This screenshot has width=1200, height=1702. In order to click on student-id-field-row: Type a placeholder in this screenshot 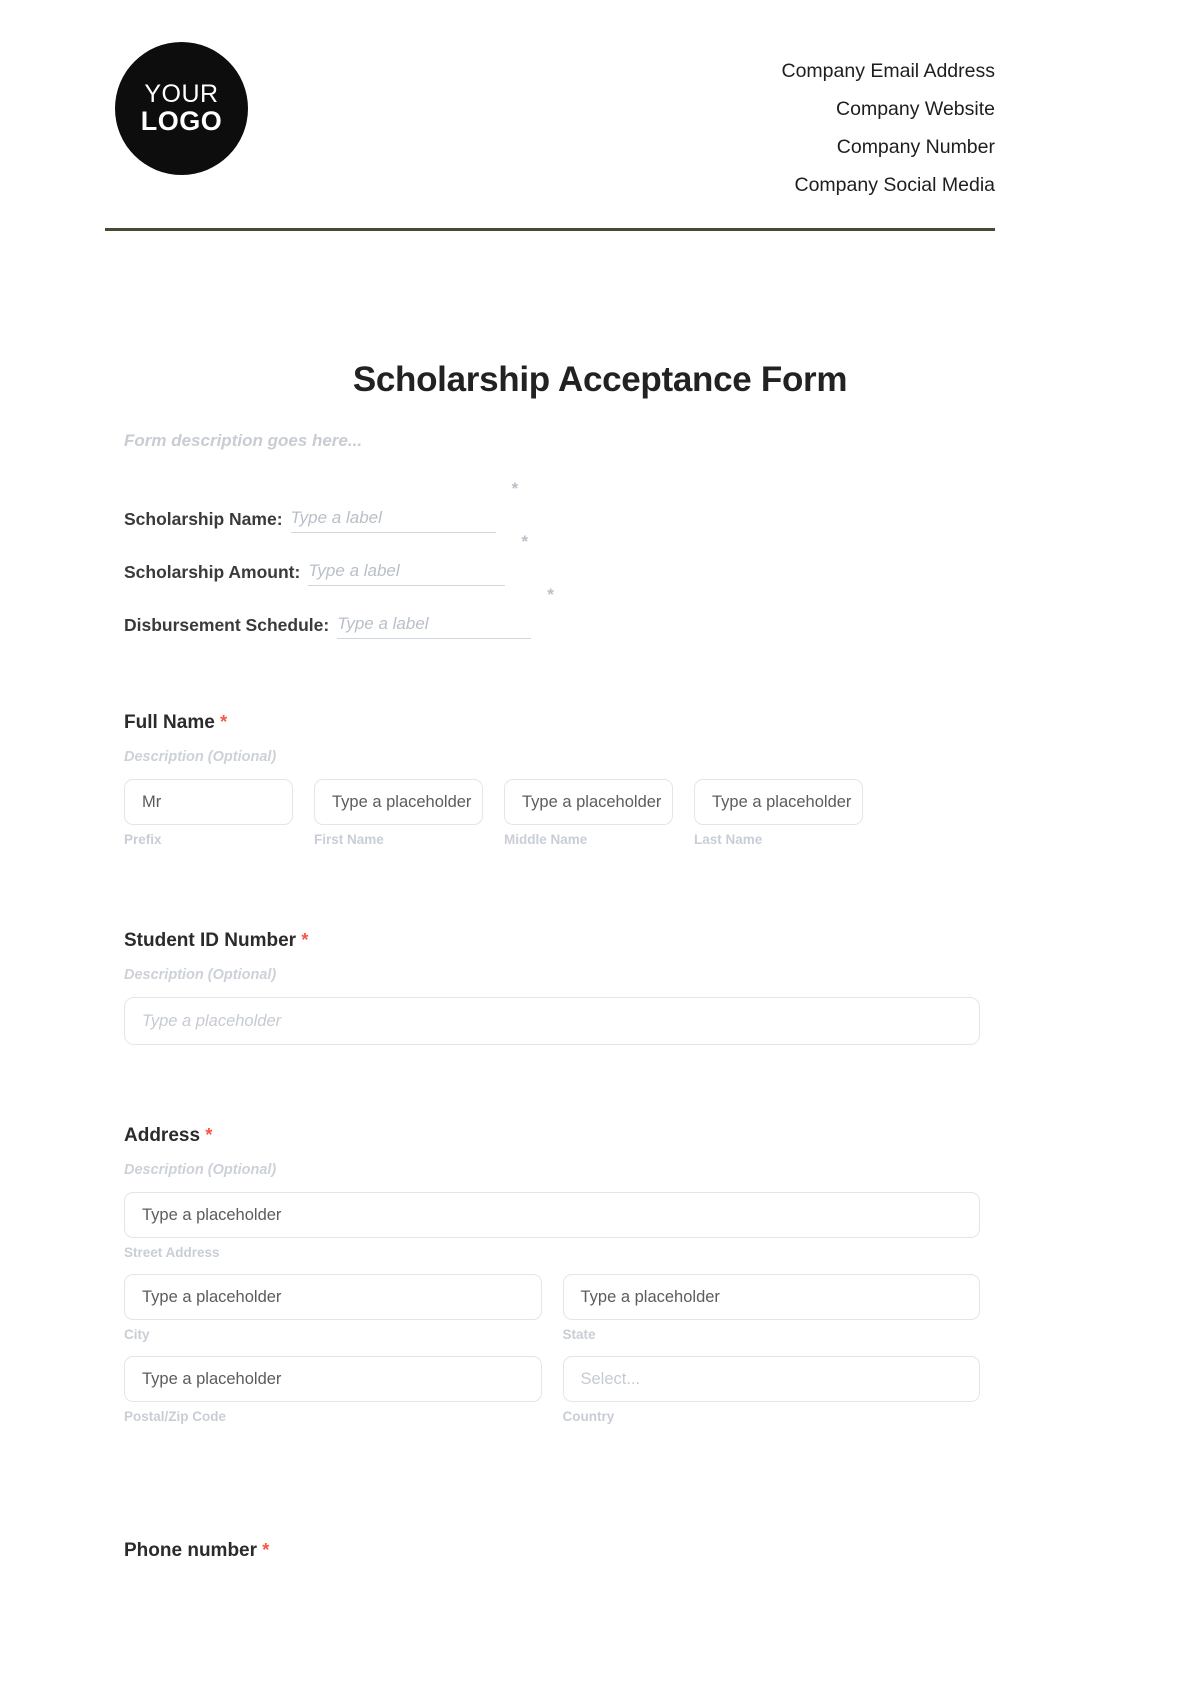, I will do `click(552, 1021)`.